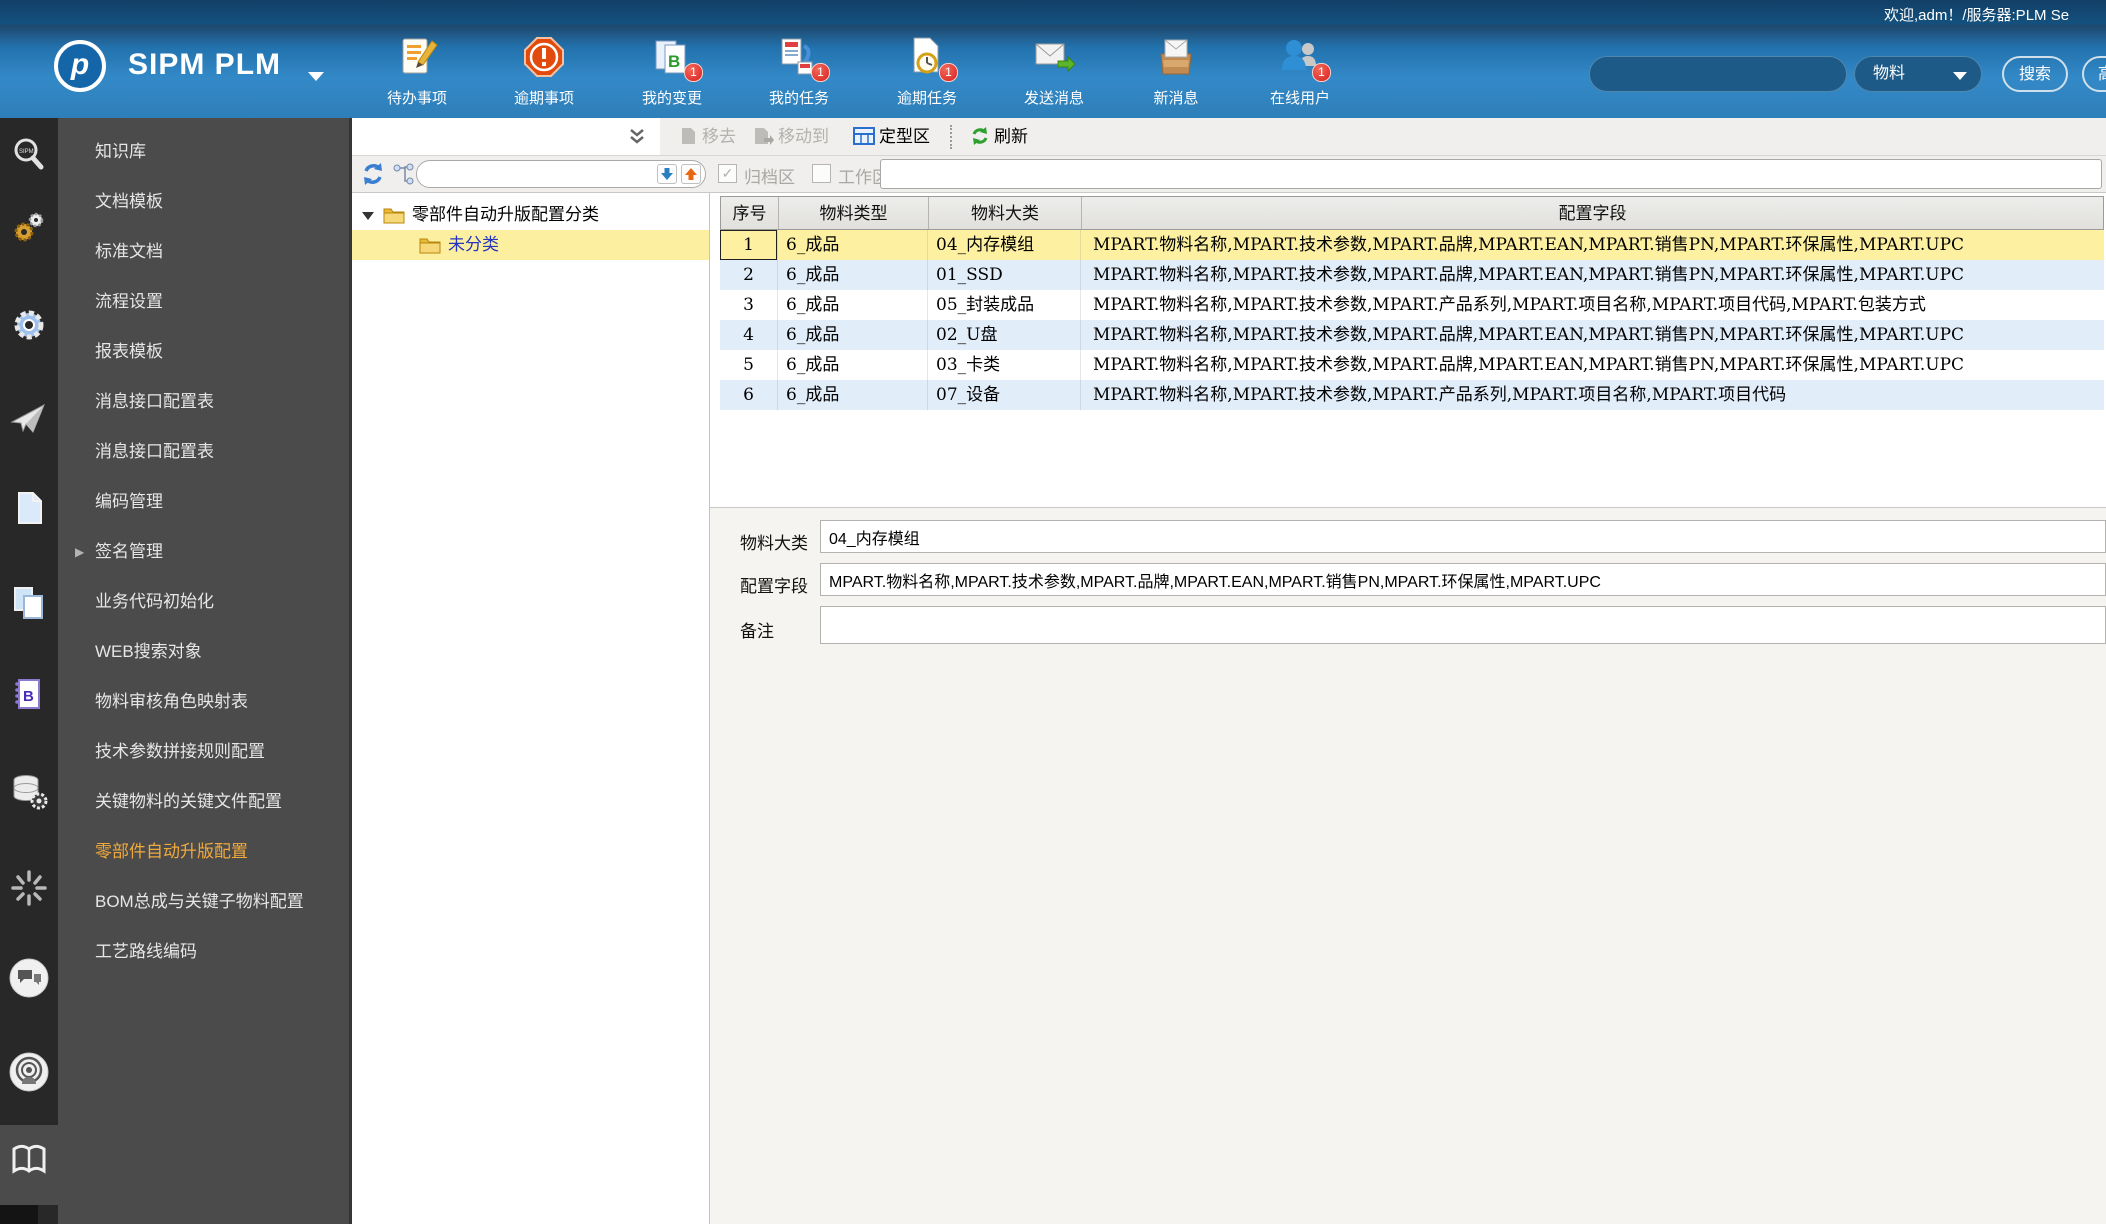 Image resolution: width=2106 pixels, height=1224 pixels. I want to click on sidebar-item-key-material-file-config: 关键物料的关键文件配置, so click(203, 802).